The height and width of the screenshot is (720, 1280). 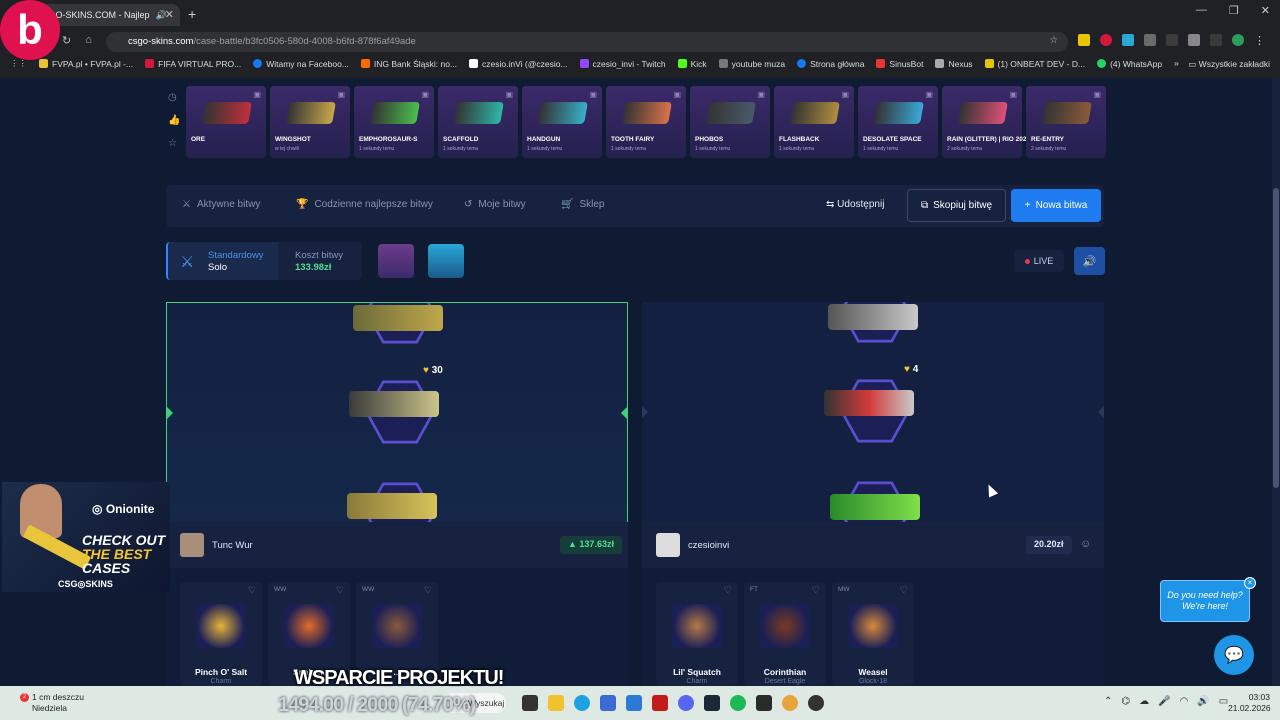 What do you see at coordinates (1085, 544) in the screenshot?
I see `smiley-icon: ☺` at bounding box center [1085, 544].